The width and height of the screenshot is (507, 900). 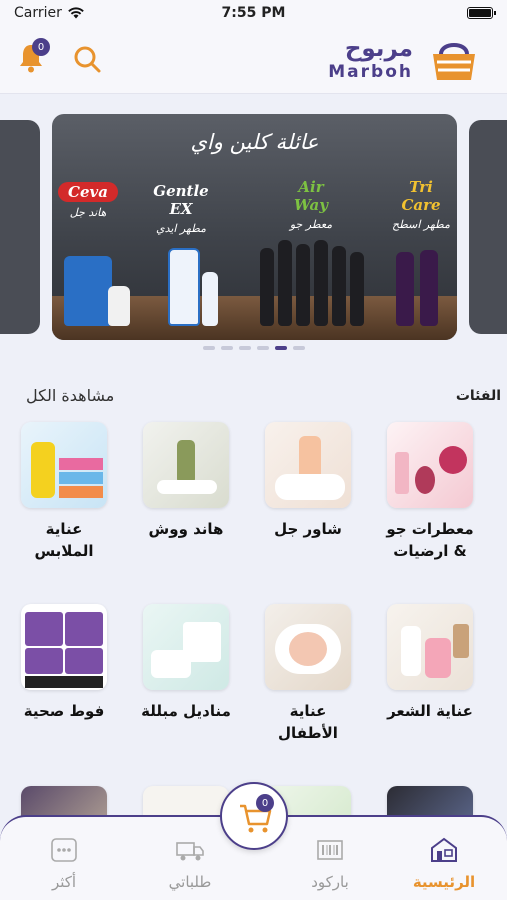 I want to click on nav-more: أكثر, so click(x=64, y=864).